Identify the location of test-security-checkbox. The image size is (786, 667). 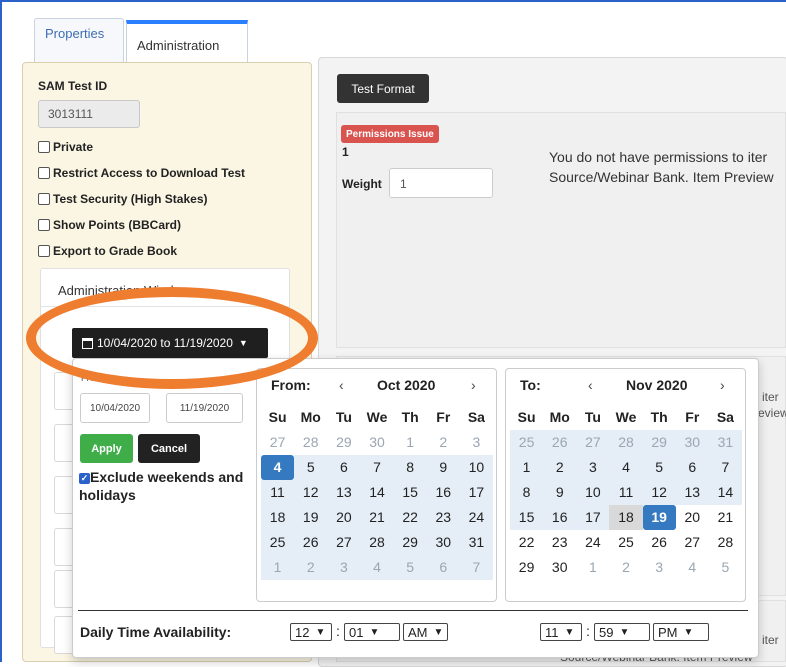
(44, 199).